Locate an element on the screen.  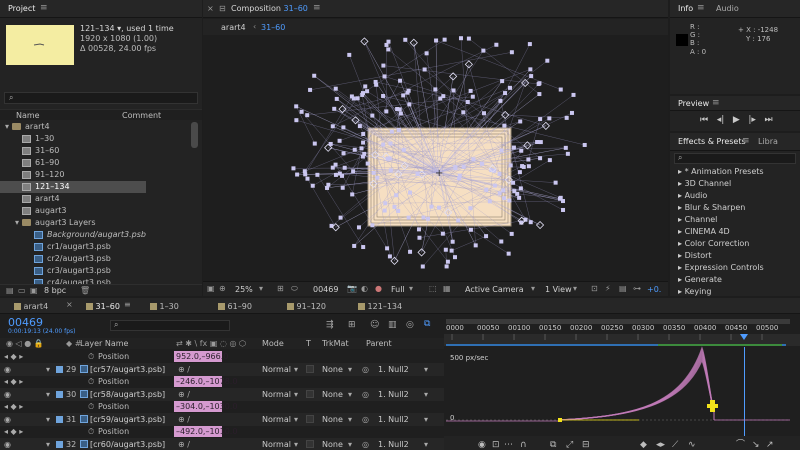
property-row: ◂ ◆ ▸ ⏱ Position –492.0,–1010.0 is located at coordinates (222, 431).